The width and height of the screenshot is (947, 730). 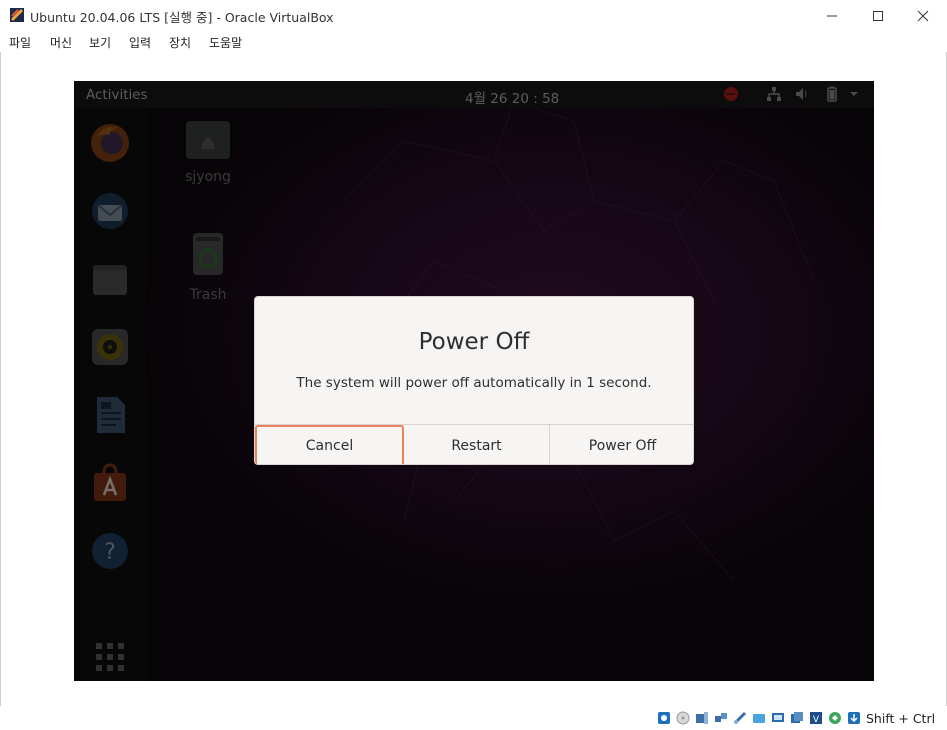 What do you see at coordinates (721, 718) in the screenshot?
I see `network-adapter-icon` at bounding box center [721, 718].